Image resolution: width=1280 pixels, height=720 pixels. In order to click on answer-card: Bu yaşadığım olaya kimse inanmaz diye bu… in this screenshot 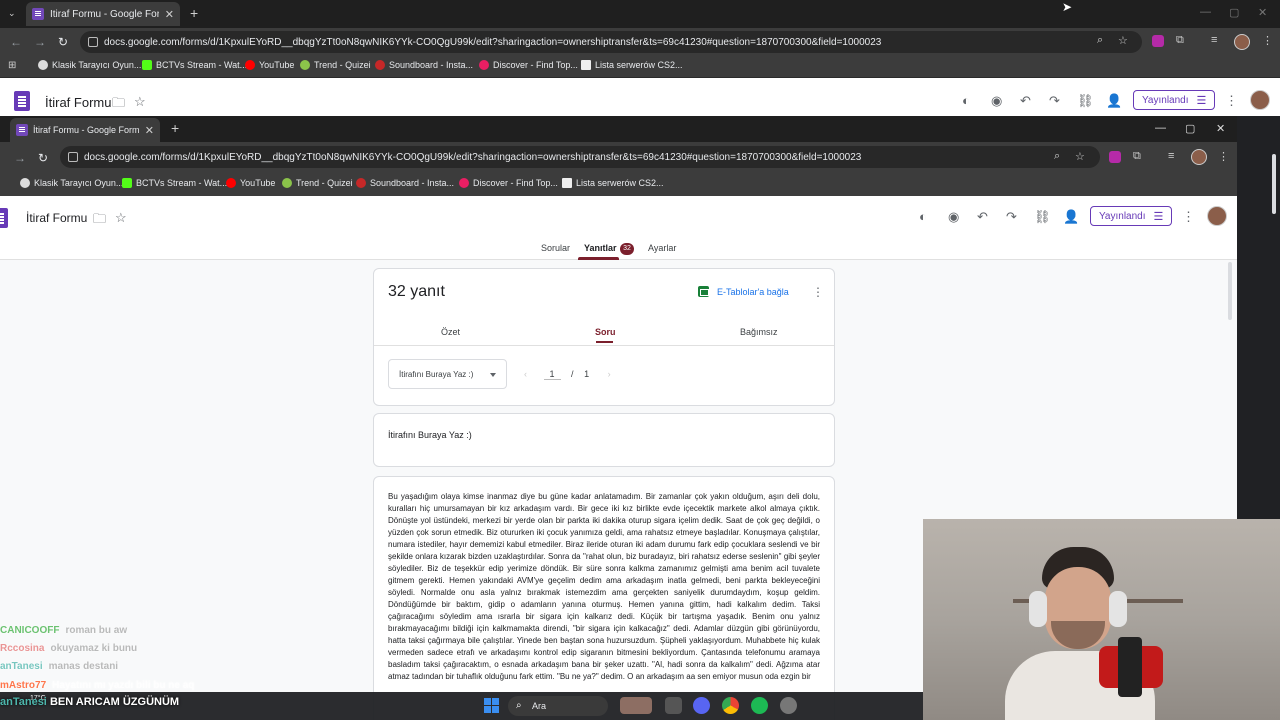, I will do `click(604, 598)`.